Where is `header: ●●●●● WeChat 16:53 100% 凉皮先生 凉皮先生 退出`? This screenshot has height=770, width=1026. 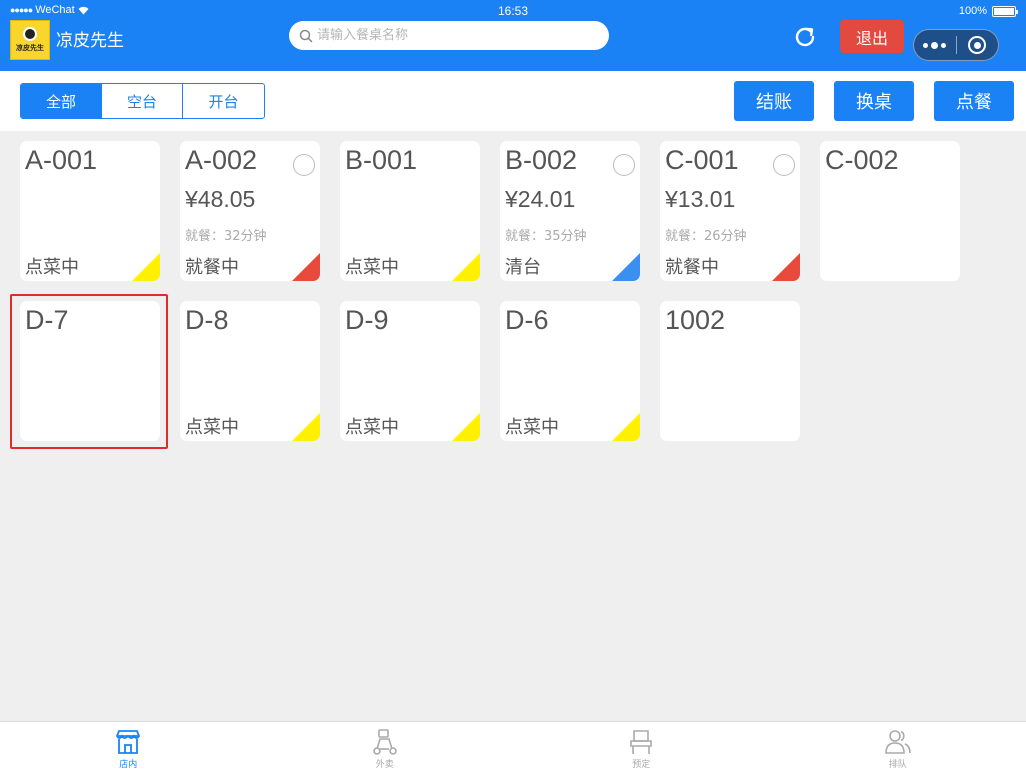
header: ●●●●● WeChat 16:53 100% 凉皮先生 凉皮先生 退出 is located at coordinates (513, 35).